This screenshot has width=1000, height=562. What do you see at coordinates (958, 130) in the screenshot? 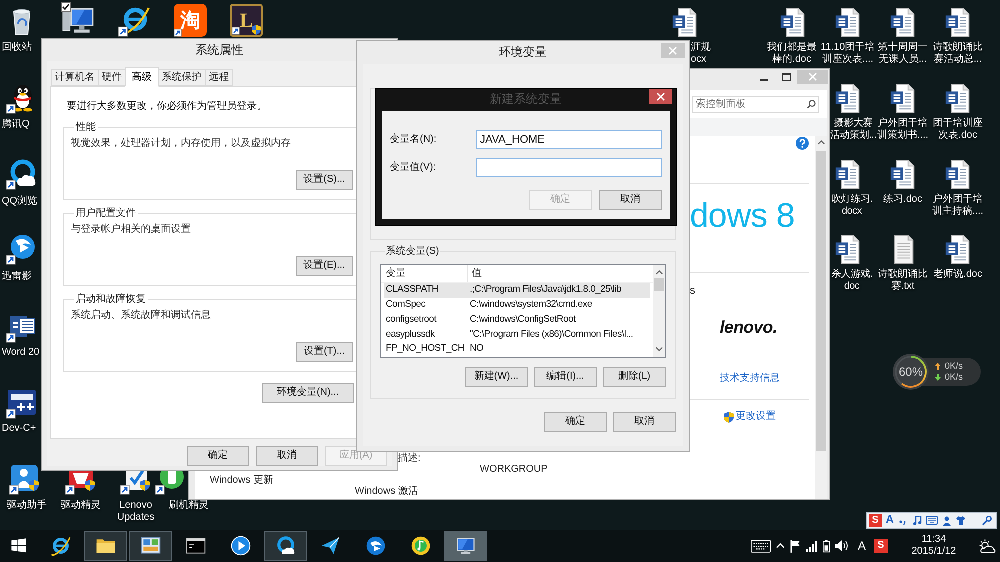
I see `desktop-icon-label: 团干培训座次表.doc` at bounding box center [958, 130].